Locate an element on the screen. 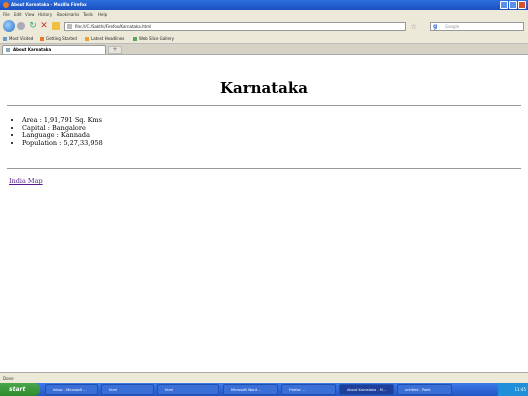 This screenshot has height=396, width=528. tab-about-karnataka: About Karnataka is located at coordinates (54, 49).